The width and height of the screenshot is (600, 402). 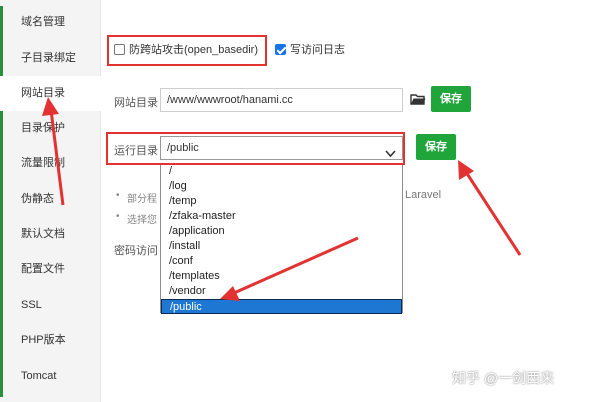 I want to click on arrow-to-sidebar, so click(x=57, y=157).